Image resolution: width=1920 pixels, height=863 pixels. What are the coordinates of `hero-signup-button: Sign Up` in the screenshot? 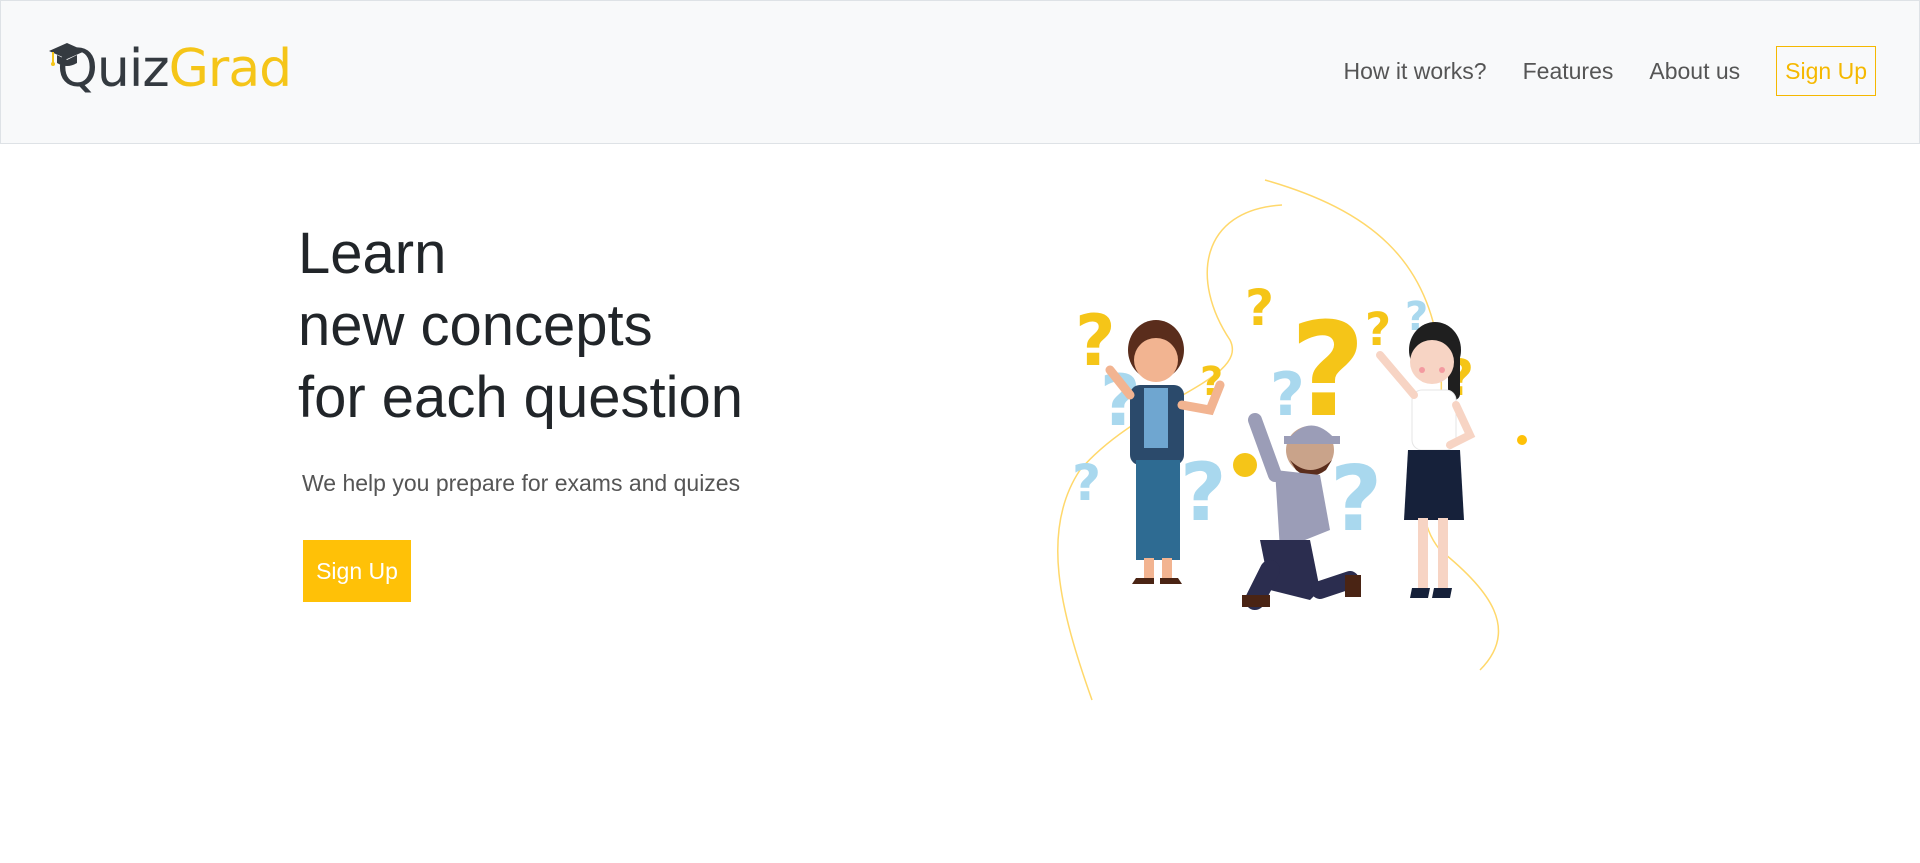 It's located at (357, 571).